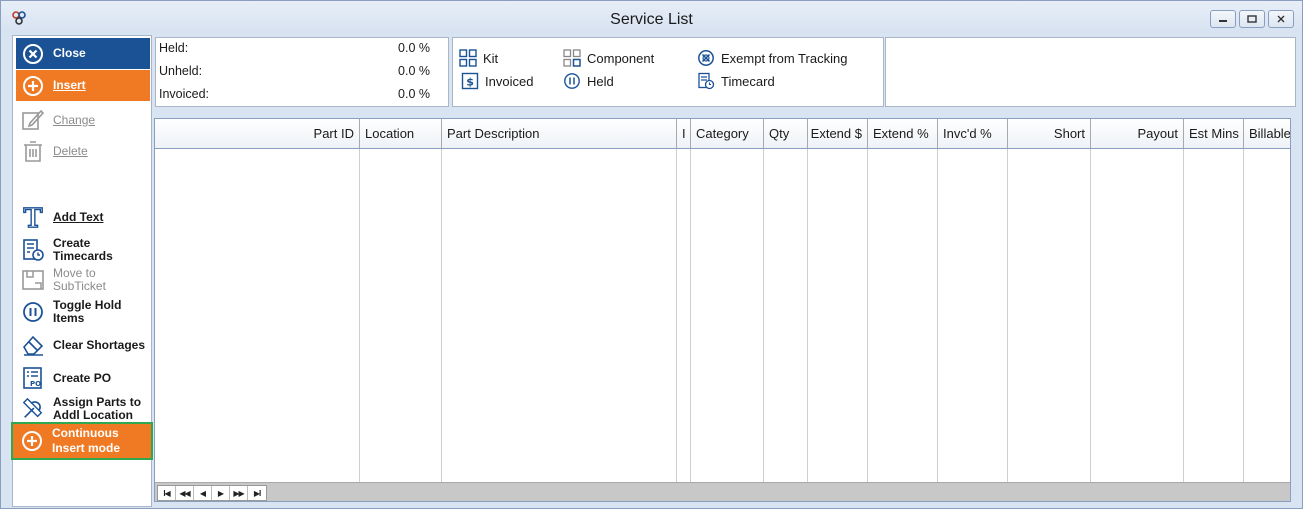 The height and width of the screenshot is (509, 1303). I want to click on toggle-hold-items-button: Toggle Hold Items, so click(83, 312).